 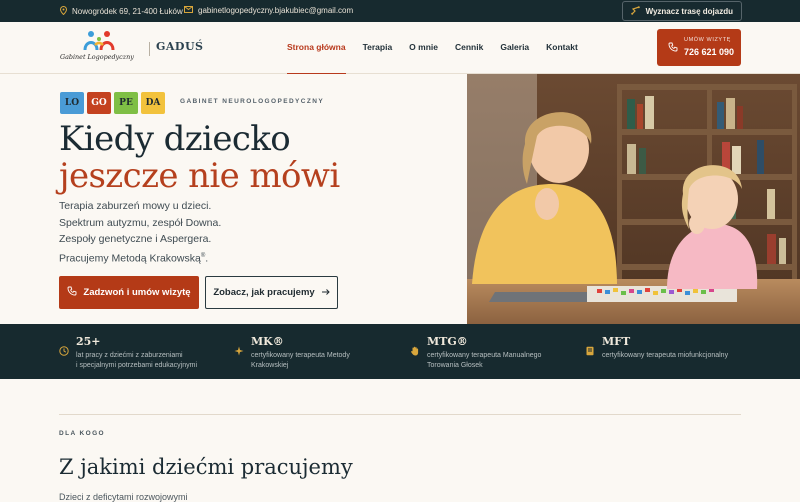 I want to click on call-and-book-label: Zadzwoń i umów wizytę, so click(x=137, y=292).